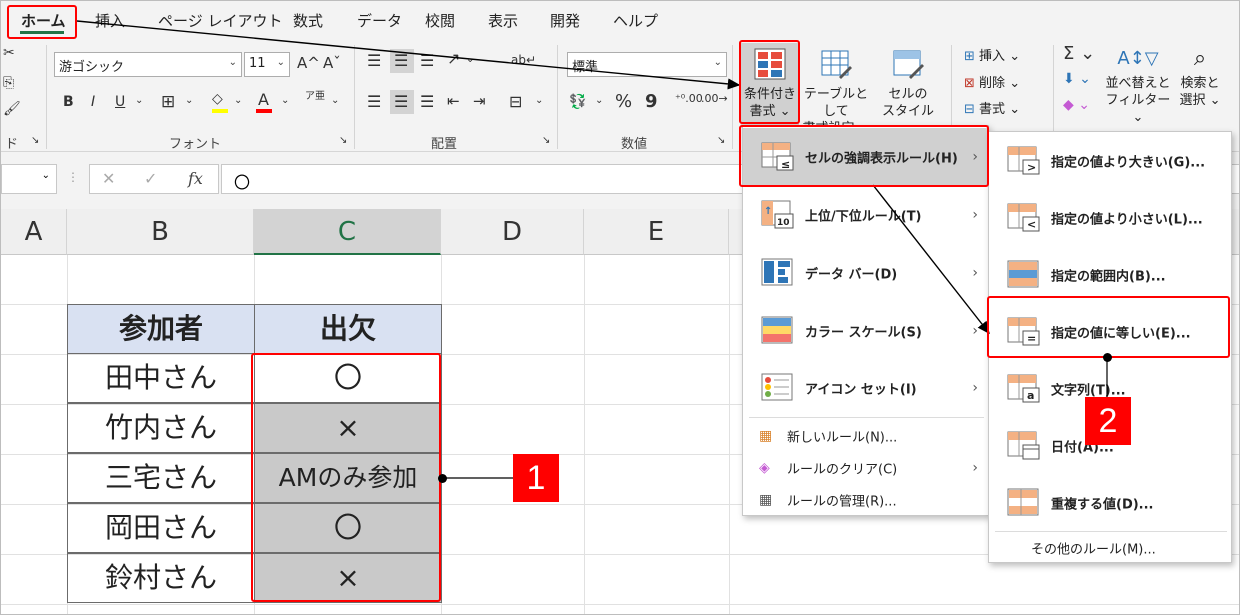 The width and height of the screenshot is (1240, 615). What do you see at coordinates (1108, 421) in the screenshot?
I see `step-badge-2: 2` at bounding box center [1108, 421].